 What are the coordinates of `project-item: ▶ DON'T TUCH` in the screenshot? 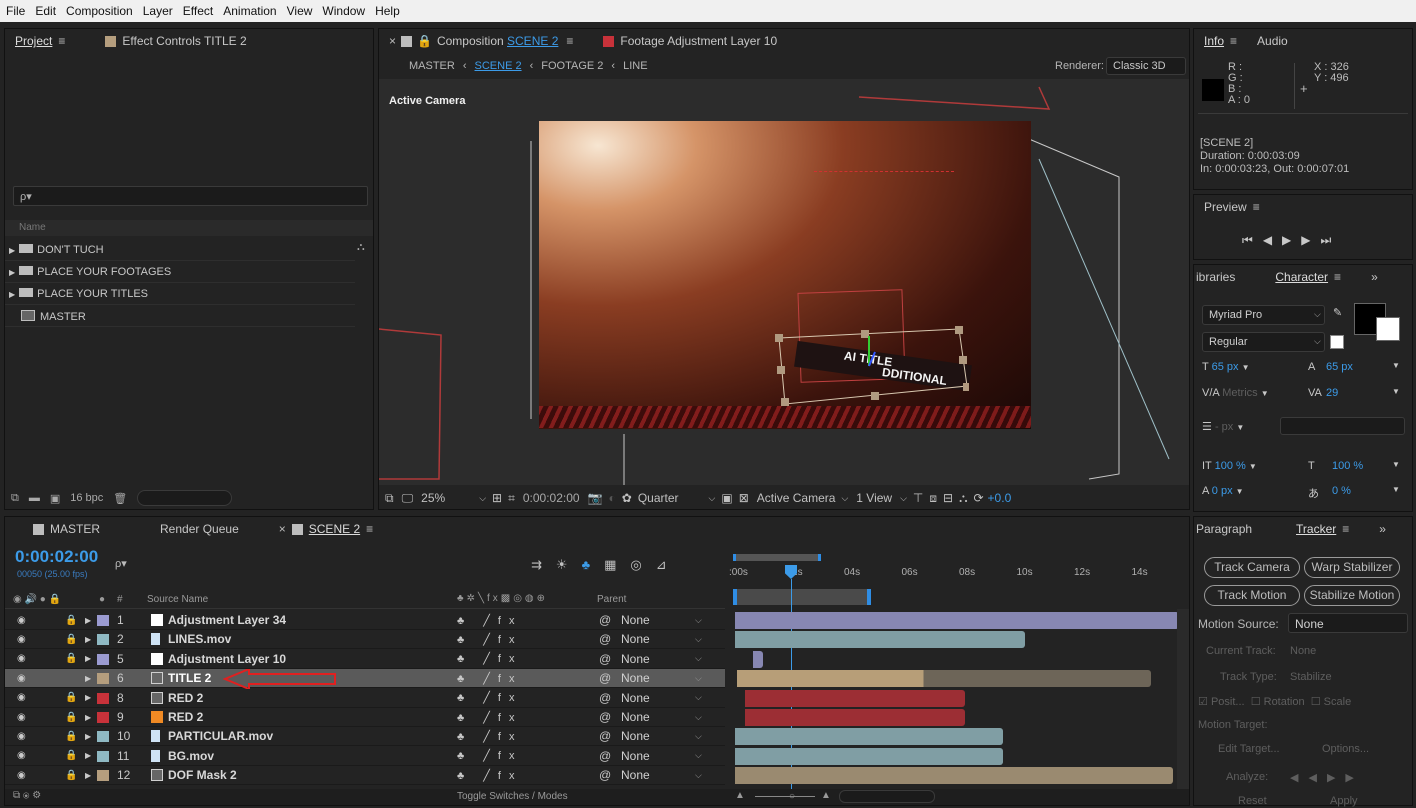 It's located at (180, 250).